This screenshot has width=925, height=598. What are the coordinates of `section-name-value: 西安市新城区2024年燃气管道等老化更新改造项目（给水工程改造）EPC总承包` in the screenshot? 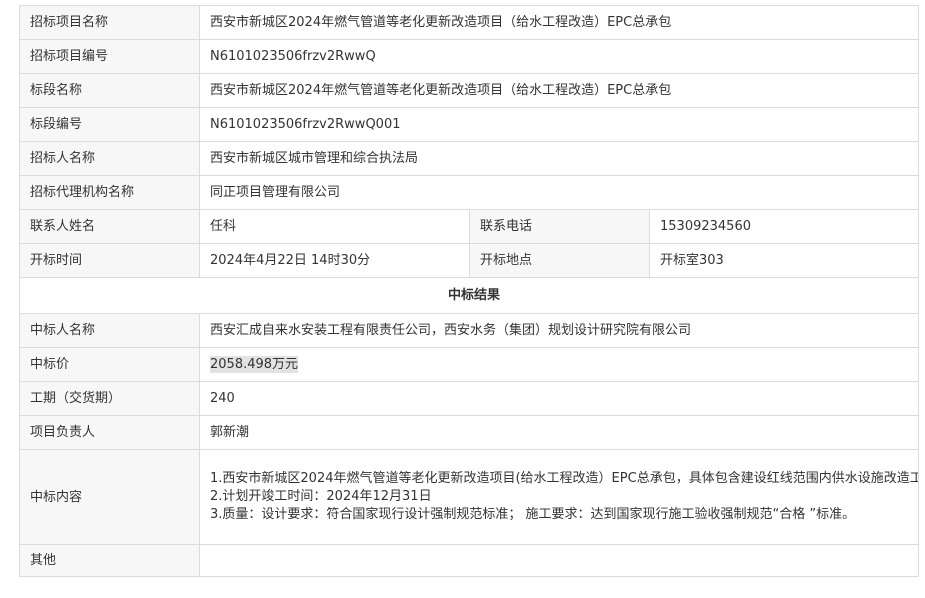 It's located at (559, 90).